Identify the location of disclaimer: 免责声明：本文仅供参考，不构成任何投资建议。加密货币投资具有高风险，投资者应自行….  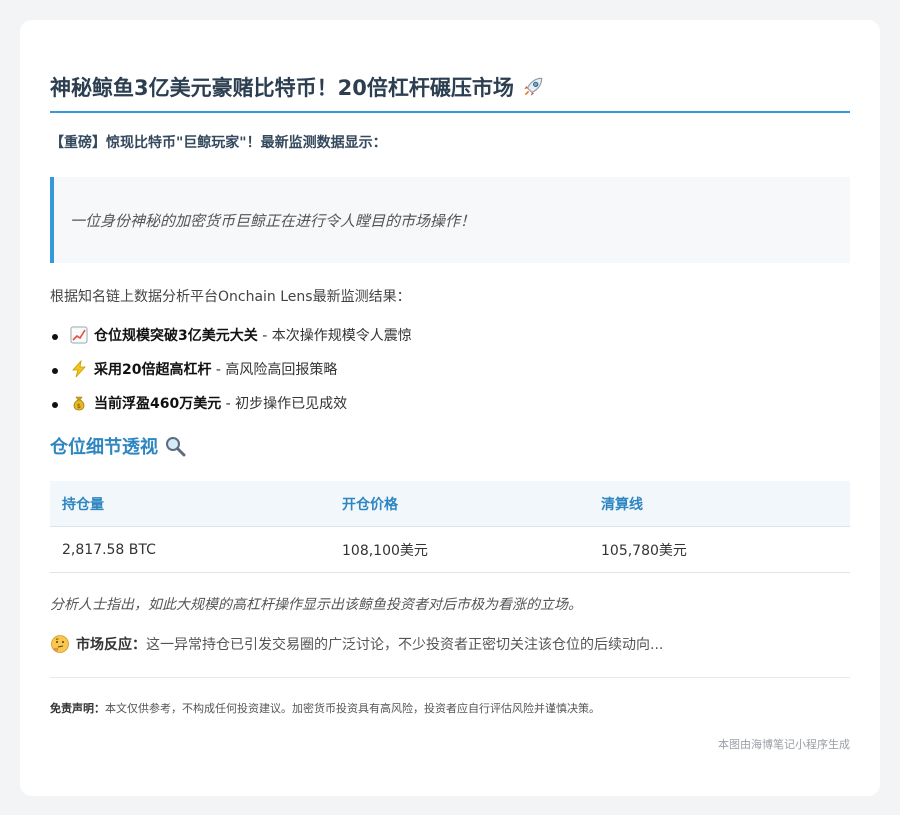
(450, 709).